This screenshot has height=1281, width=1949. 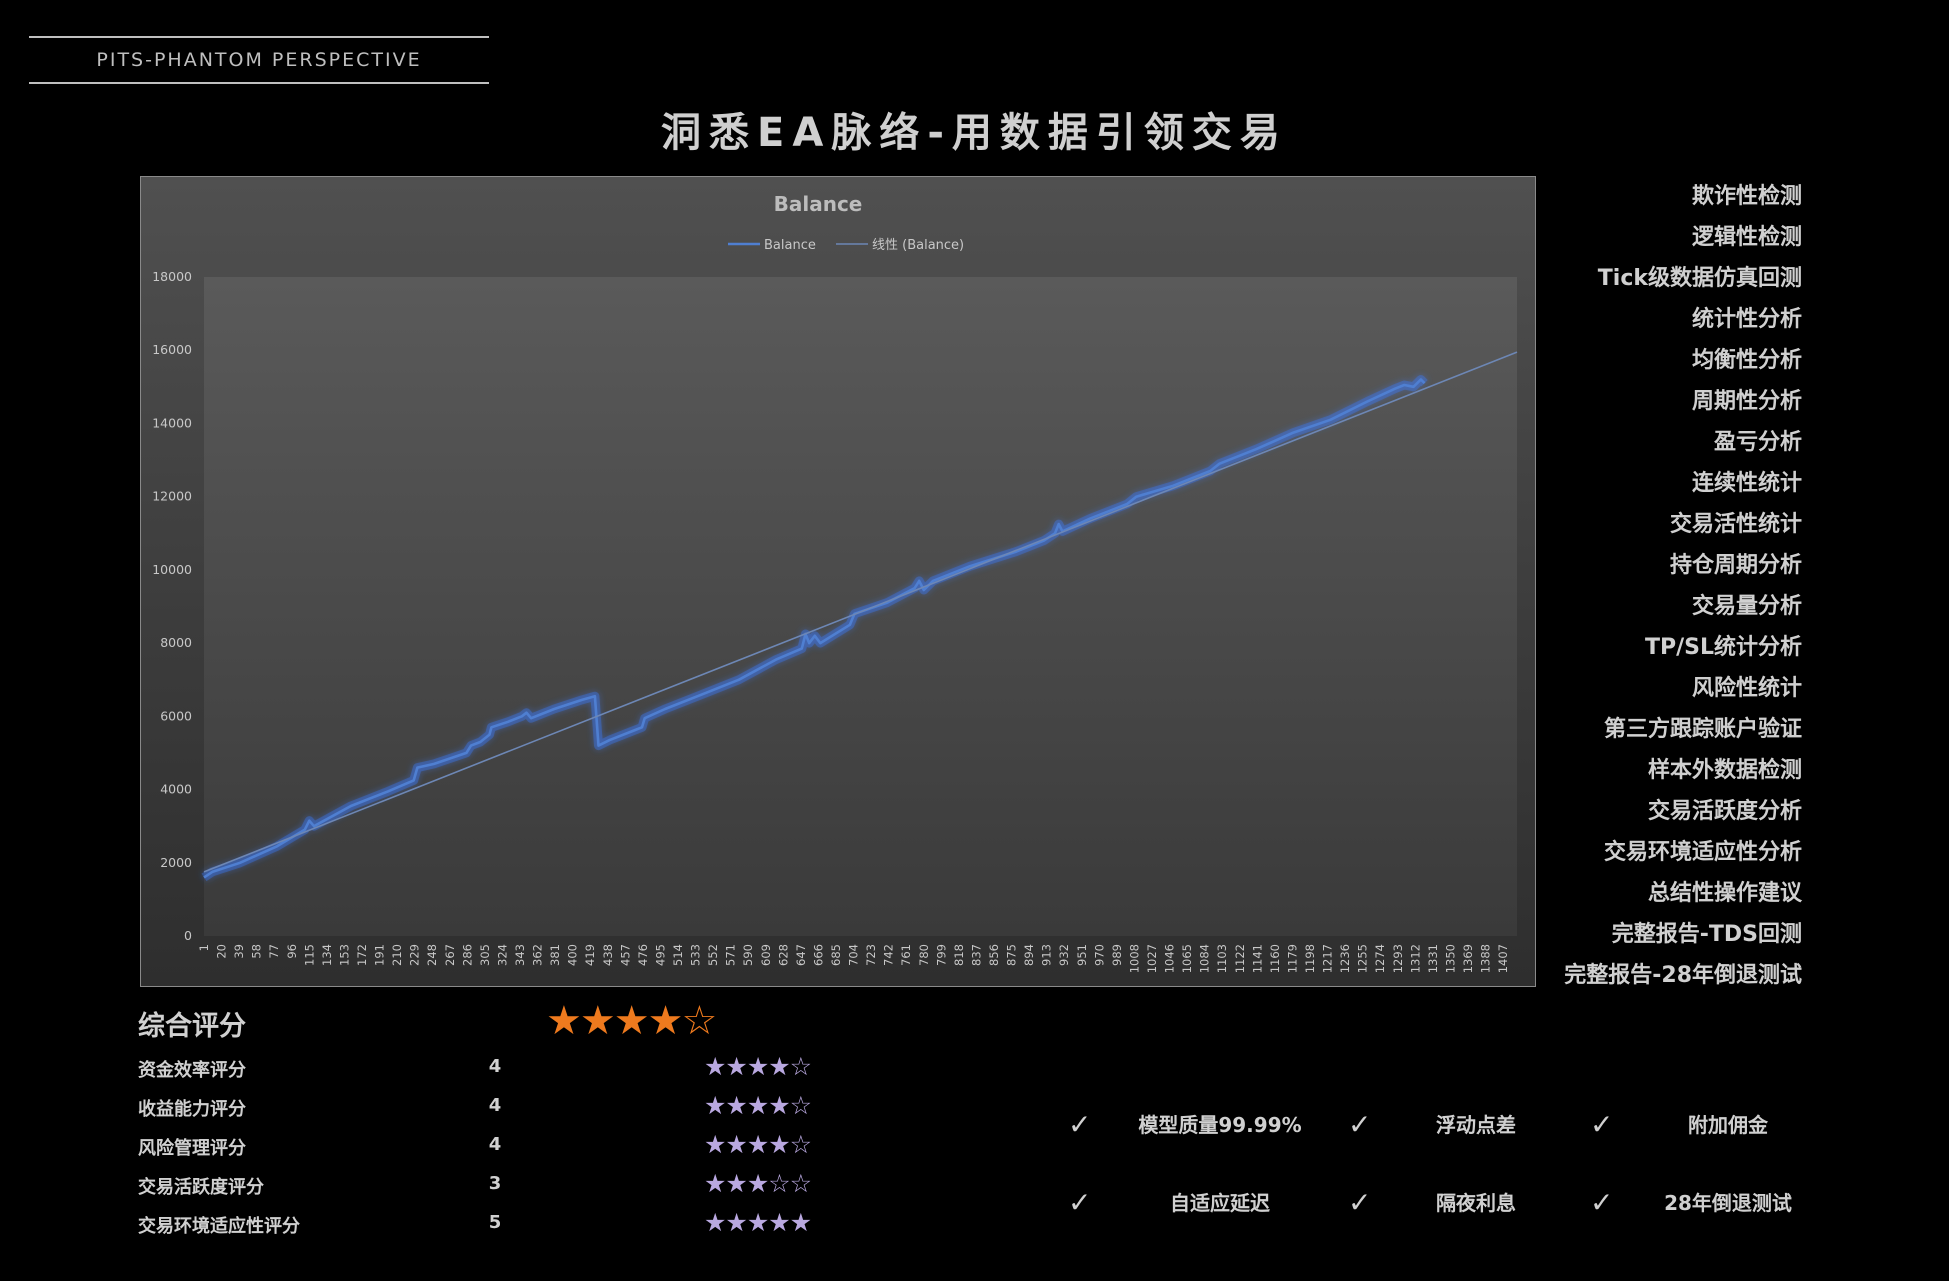 I want to click on x-tick-label: 704, so click(x=854, y=955).